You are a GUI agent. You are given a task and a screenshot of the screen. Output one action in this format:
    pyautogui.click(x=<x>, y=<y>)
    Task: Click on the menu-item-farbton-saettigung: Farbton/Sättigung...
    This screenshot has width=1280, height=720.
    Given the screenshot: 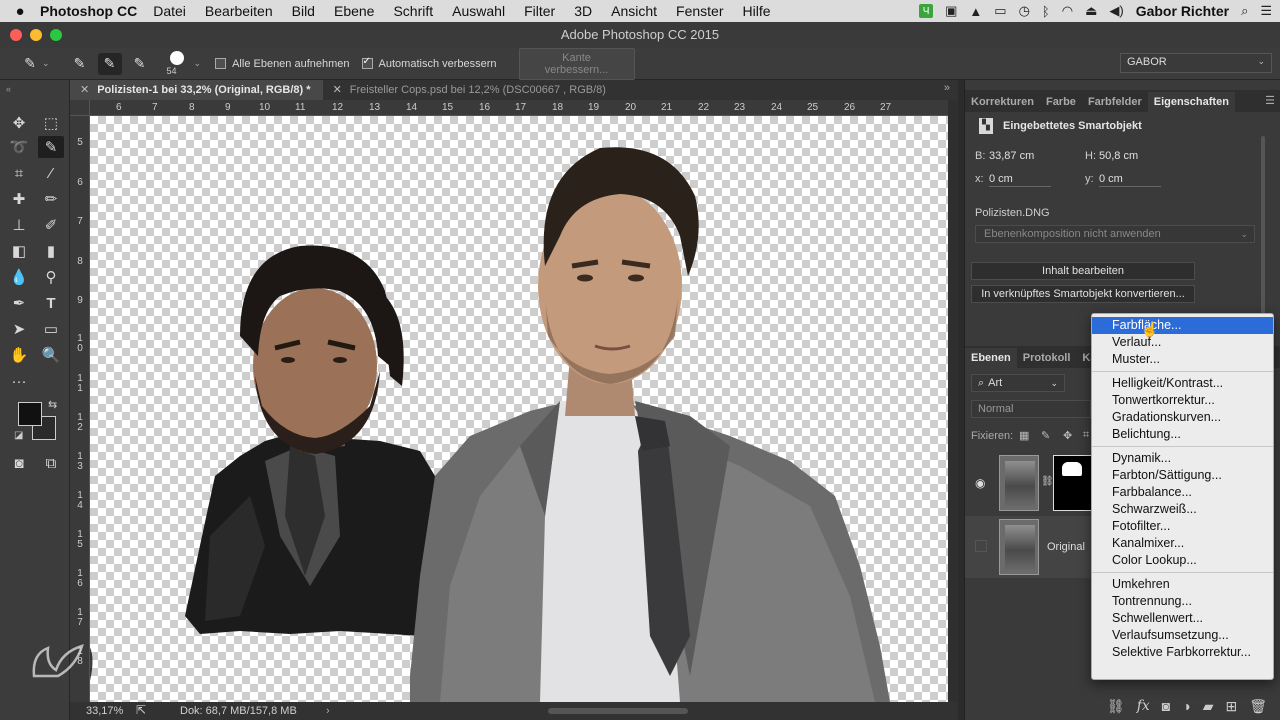 What is the action you would take?
    pyautogui.click(x=1182, y=475)
    